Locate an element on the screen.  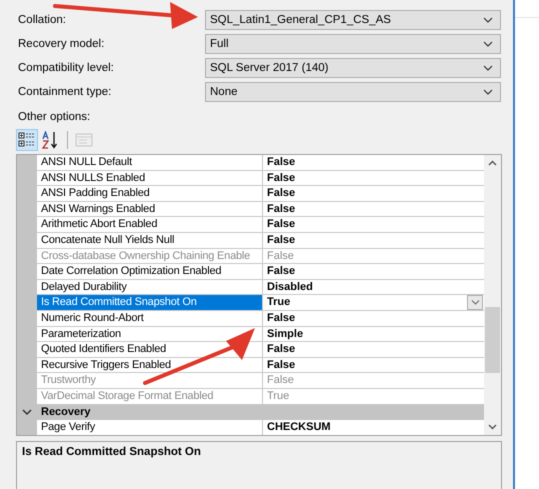
dropdown: SQL_Latin1_General_CP1_CS_AS is located at coordinates (353, 20).